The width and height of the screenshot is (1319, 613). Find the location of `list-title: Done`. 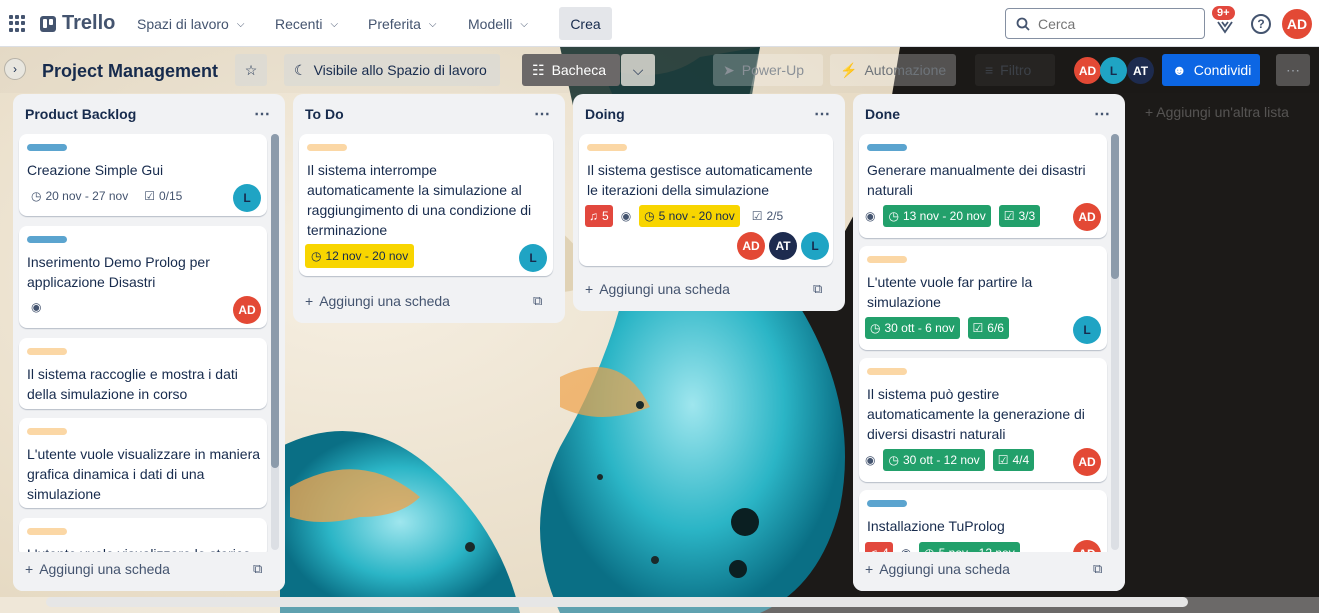

list-title: Done is located at coordinates (882, 114).